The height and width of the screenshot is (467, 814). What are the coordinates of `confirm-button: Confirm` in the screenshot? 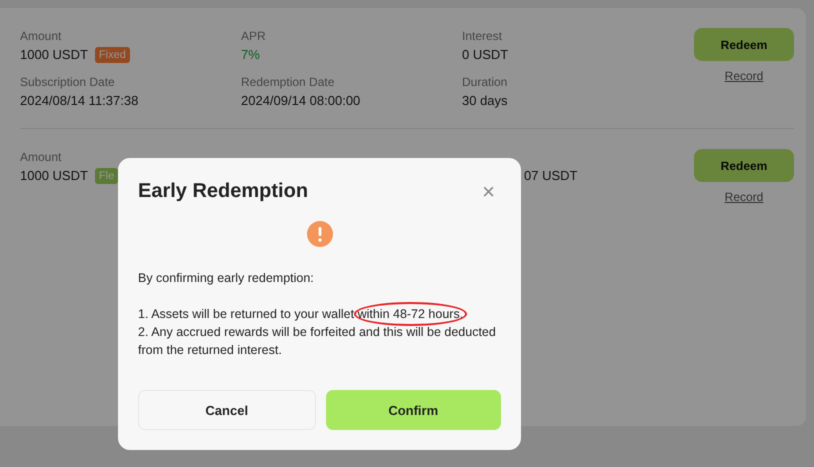 It's located at (413, 410).